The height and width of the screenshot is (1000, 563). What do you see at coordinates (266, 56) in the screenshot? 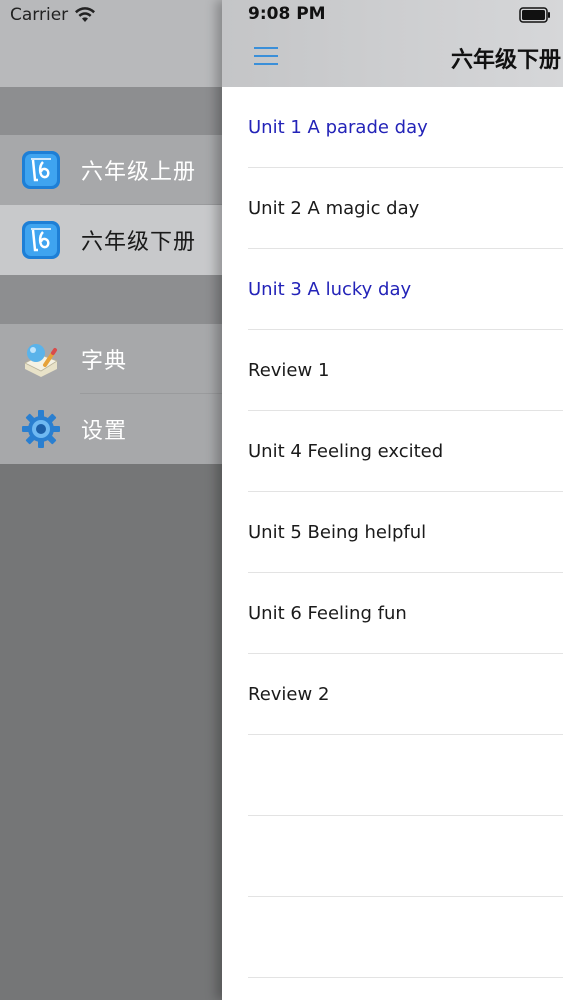
I see `hamburger-menu-icon` at bounding box center [266, 56].